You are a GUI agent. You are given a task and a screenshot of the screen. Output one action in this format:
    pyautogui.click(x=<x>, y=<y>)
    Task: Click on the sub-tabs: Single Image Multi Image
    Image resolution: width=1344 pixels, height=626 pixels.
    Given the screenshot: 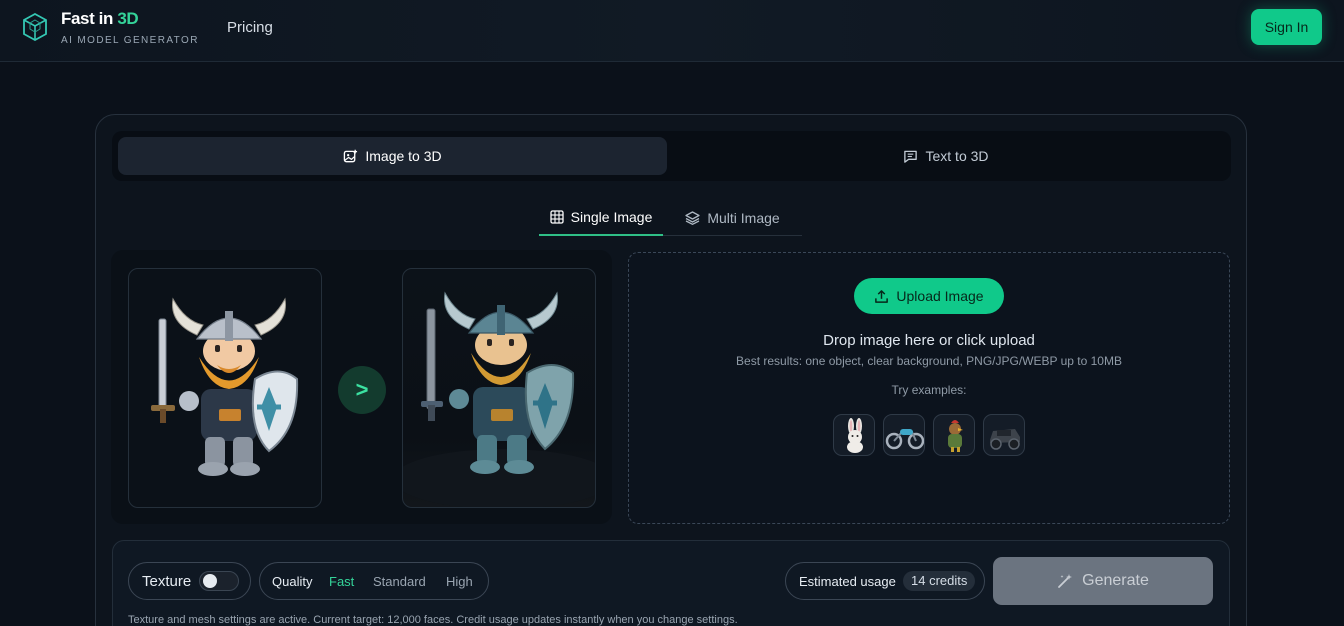 What is the action you would take?
    pyautogui.click(x=670, y=218)
    